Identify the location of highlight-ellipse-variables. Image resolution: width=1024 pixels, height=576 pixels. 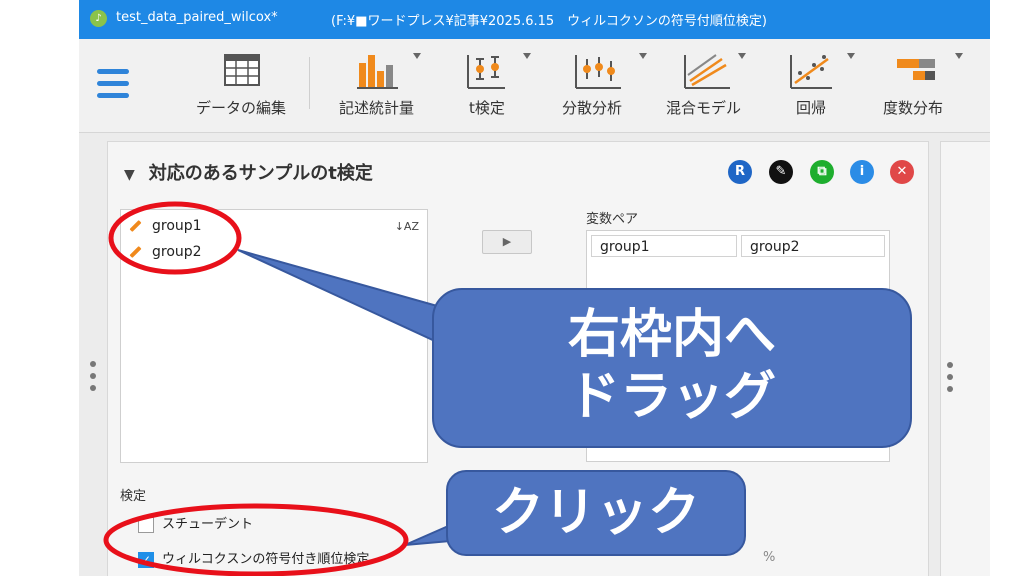
(175, 238).